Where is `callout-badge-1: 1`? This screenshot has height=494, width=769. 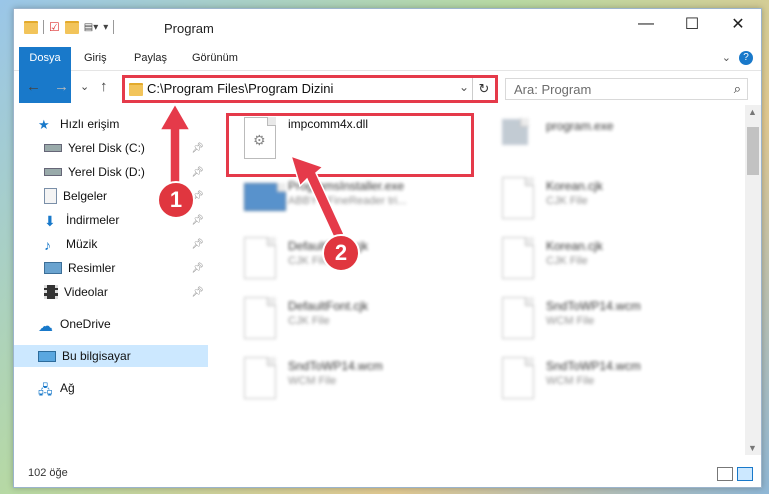
callout-badge-1: 1 is located at coordinates (176, 200).